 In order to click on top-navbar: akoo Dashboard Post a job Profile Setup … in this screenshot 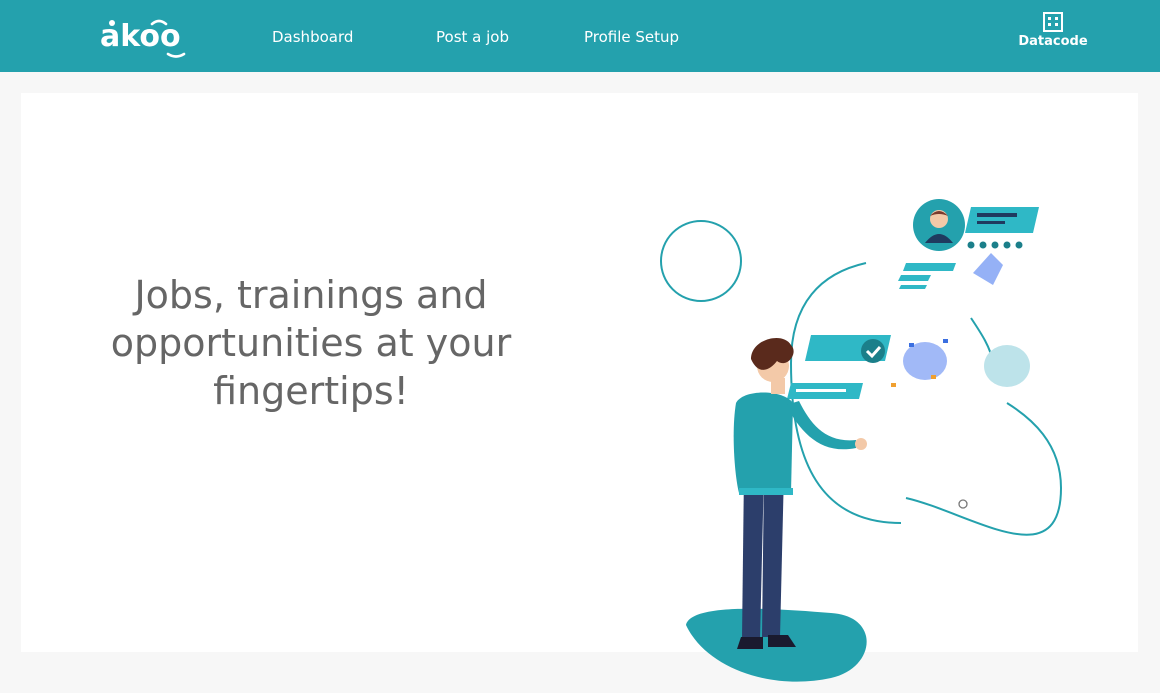, I will do `click(580, 36)`.